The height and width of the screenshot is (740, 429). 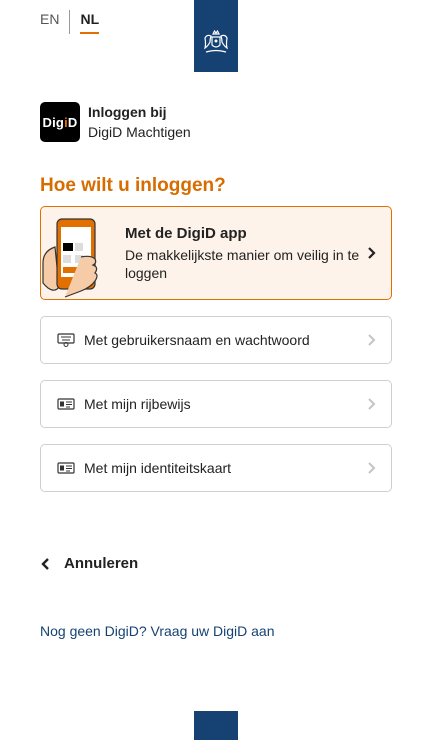 I want to click on rijksoverheid-logo, so click(x=216, y=36).